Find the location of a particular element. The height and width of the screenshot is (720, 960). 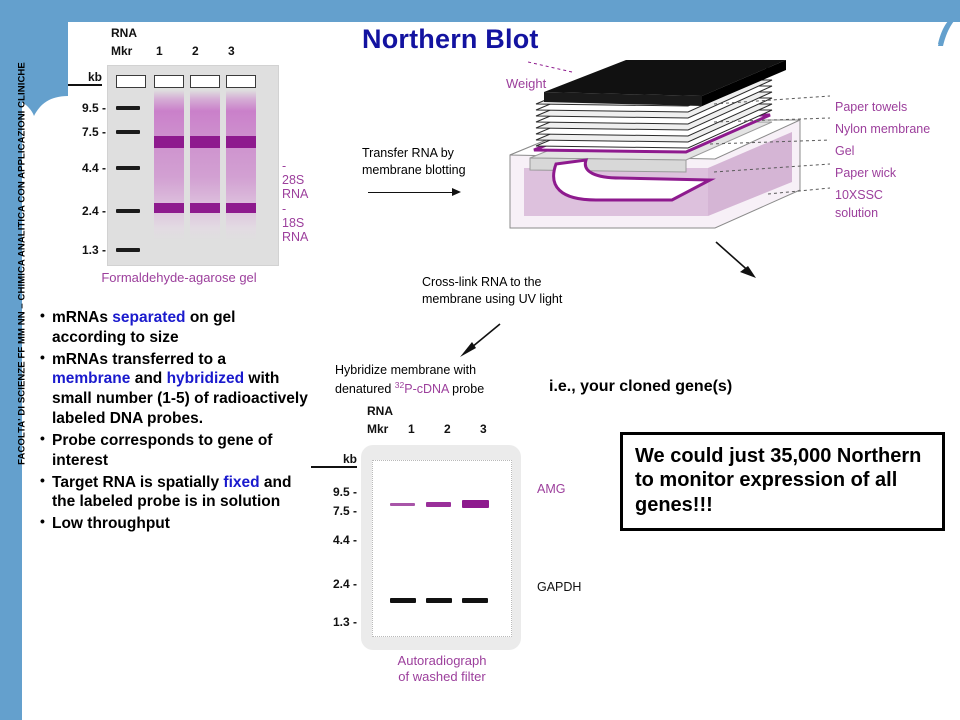

bullet-text: Probe corresponds to gene of interest is located at coordinates (162, 450).